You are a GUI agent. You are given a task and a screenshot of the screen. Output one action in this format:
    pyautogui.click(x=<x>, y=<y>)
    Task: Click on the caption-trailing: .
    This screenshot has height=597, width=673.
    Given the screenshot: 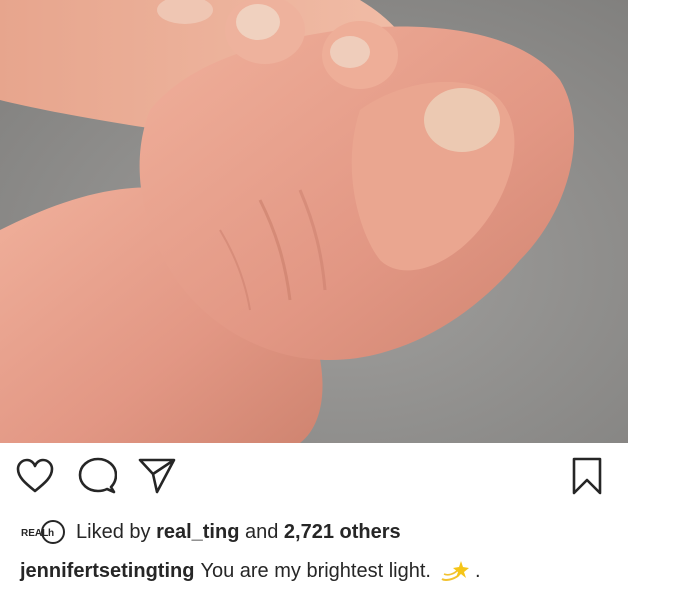 What is the action you would take?
    pyautogui.click(x=477, y=570)
    